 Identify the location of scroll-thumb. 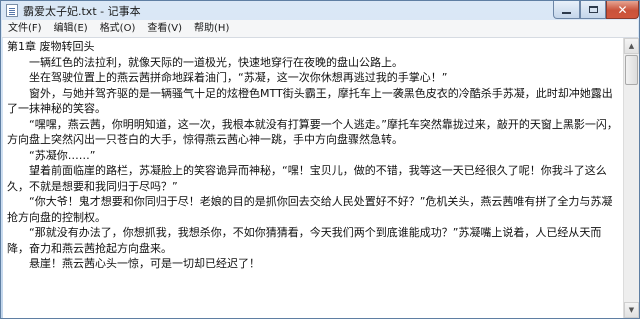
(631, 70).